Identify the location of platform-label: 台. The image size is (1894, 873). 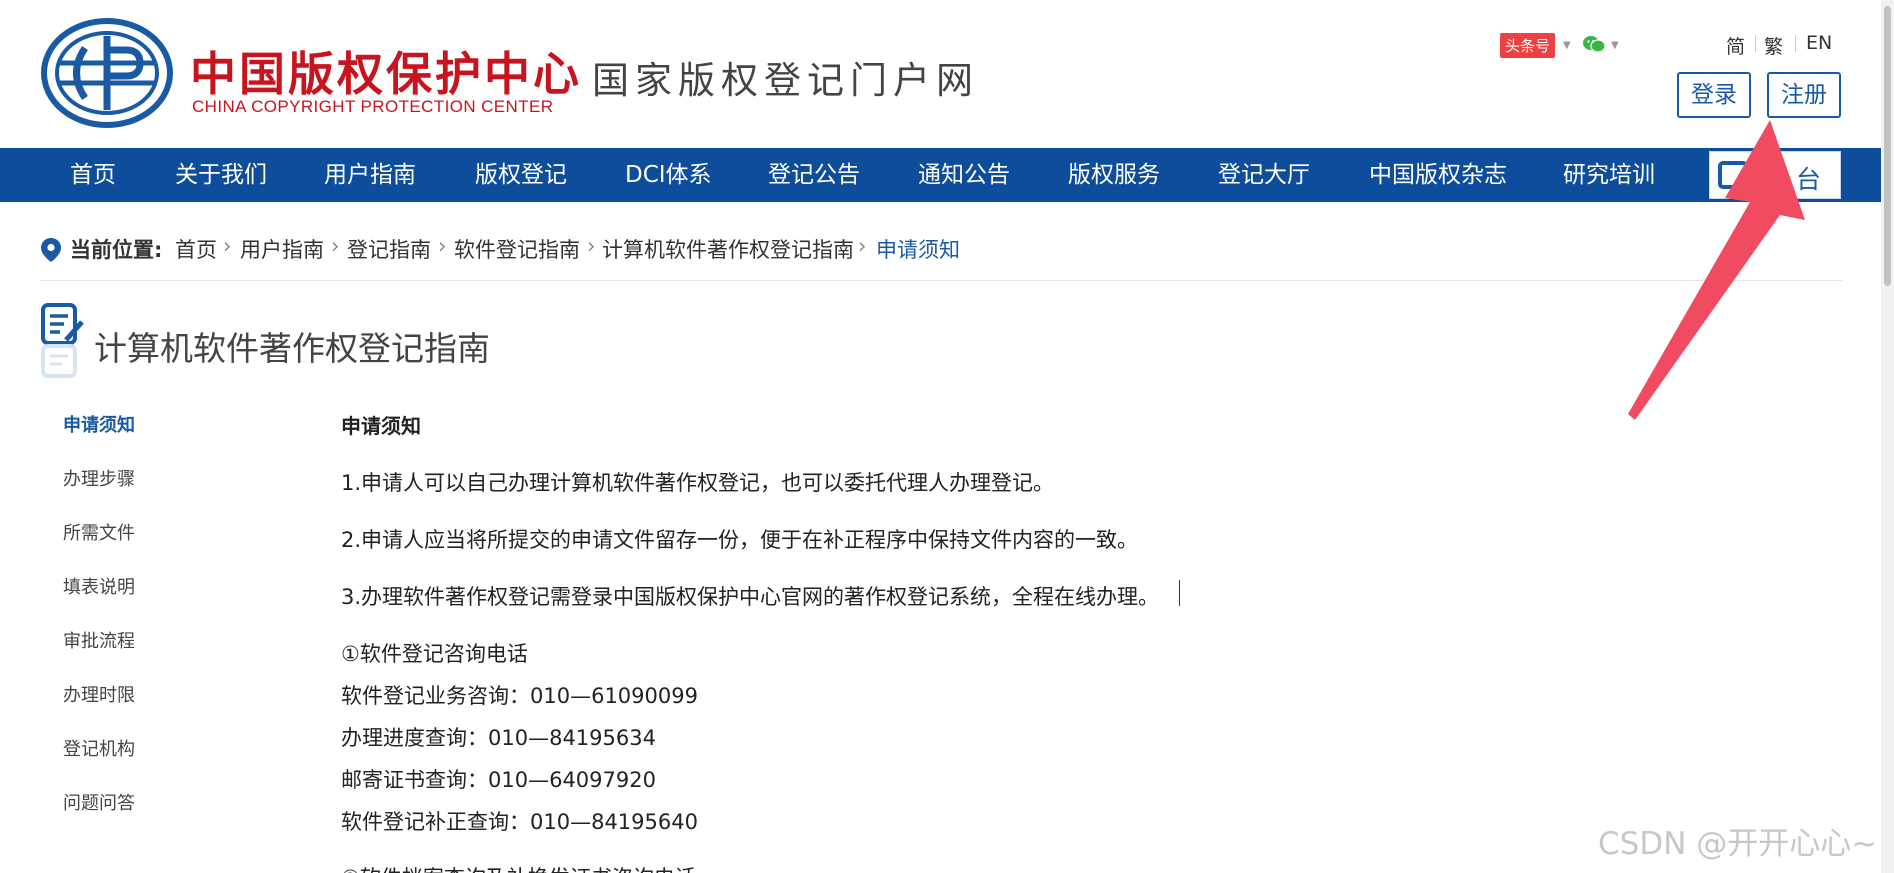
(1809, 179).